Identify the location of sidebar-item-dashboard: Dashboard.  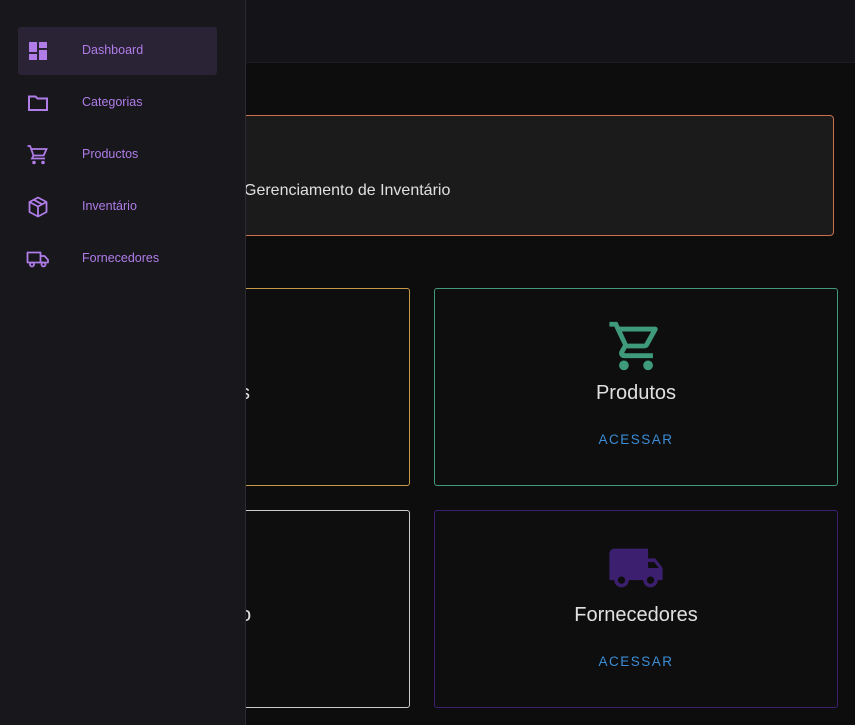
(117, 51).